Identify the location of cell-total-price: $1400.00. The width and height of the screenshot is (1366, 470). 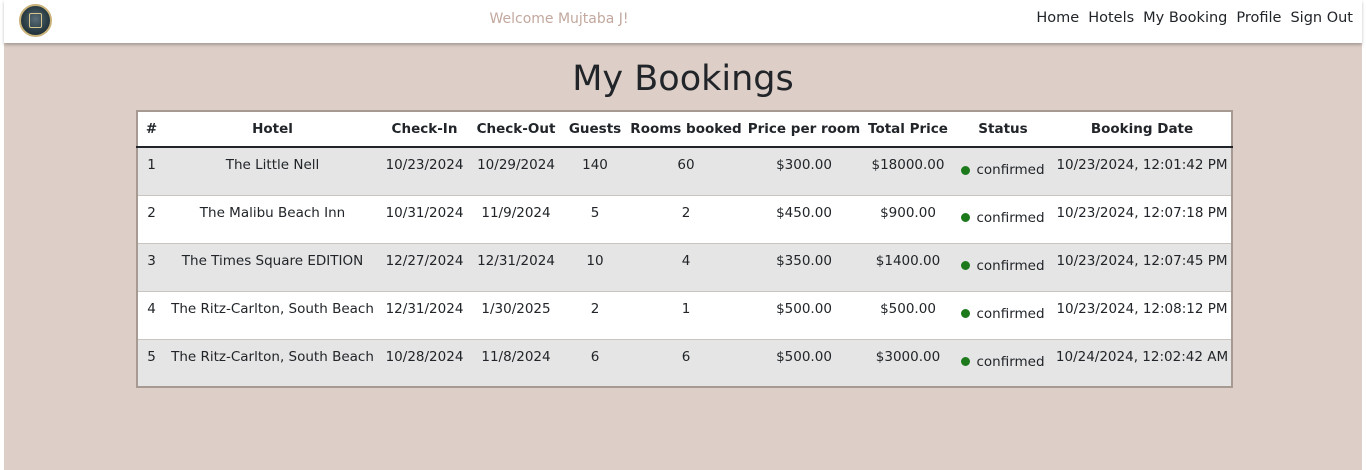
(908, 267).